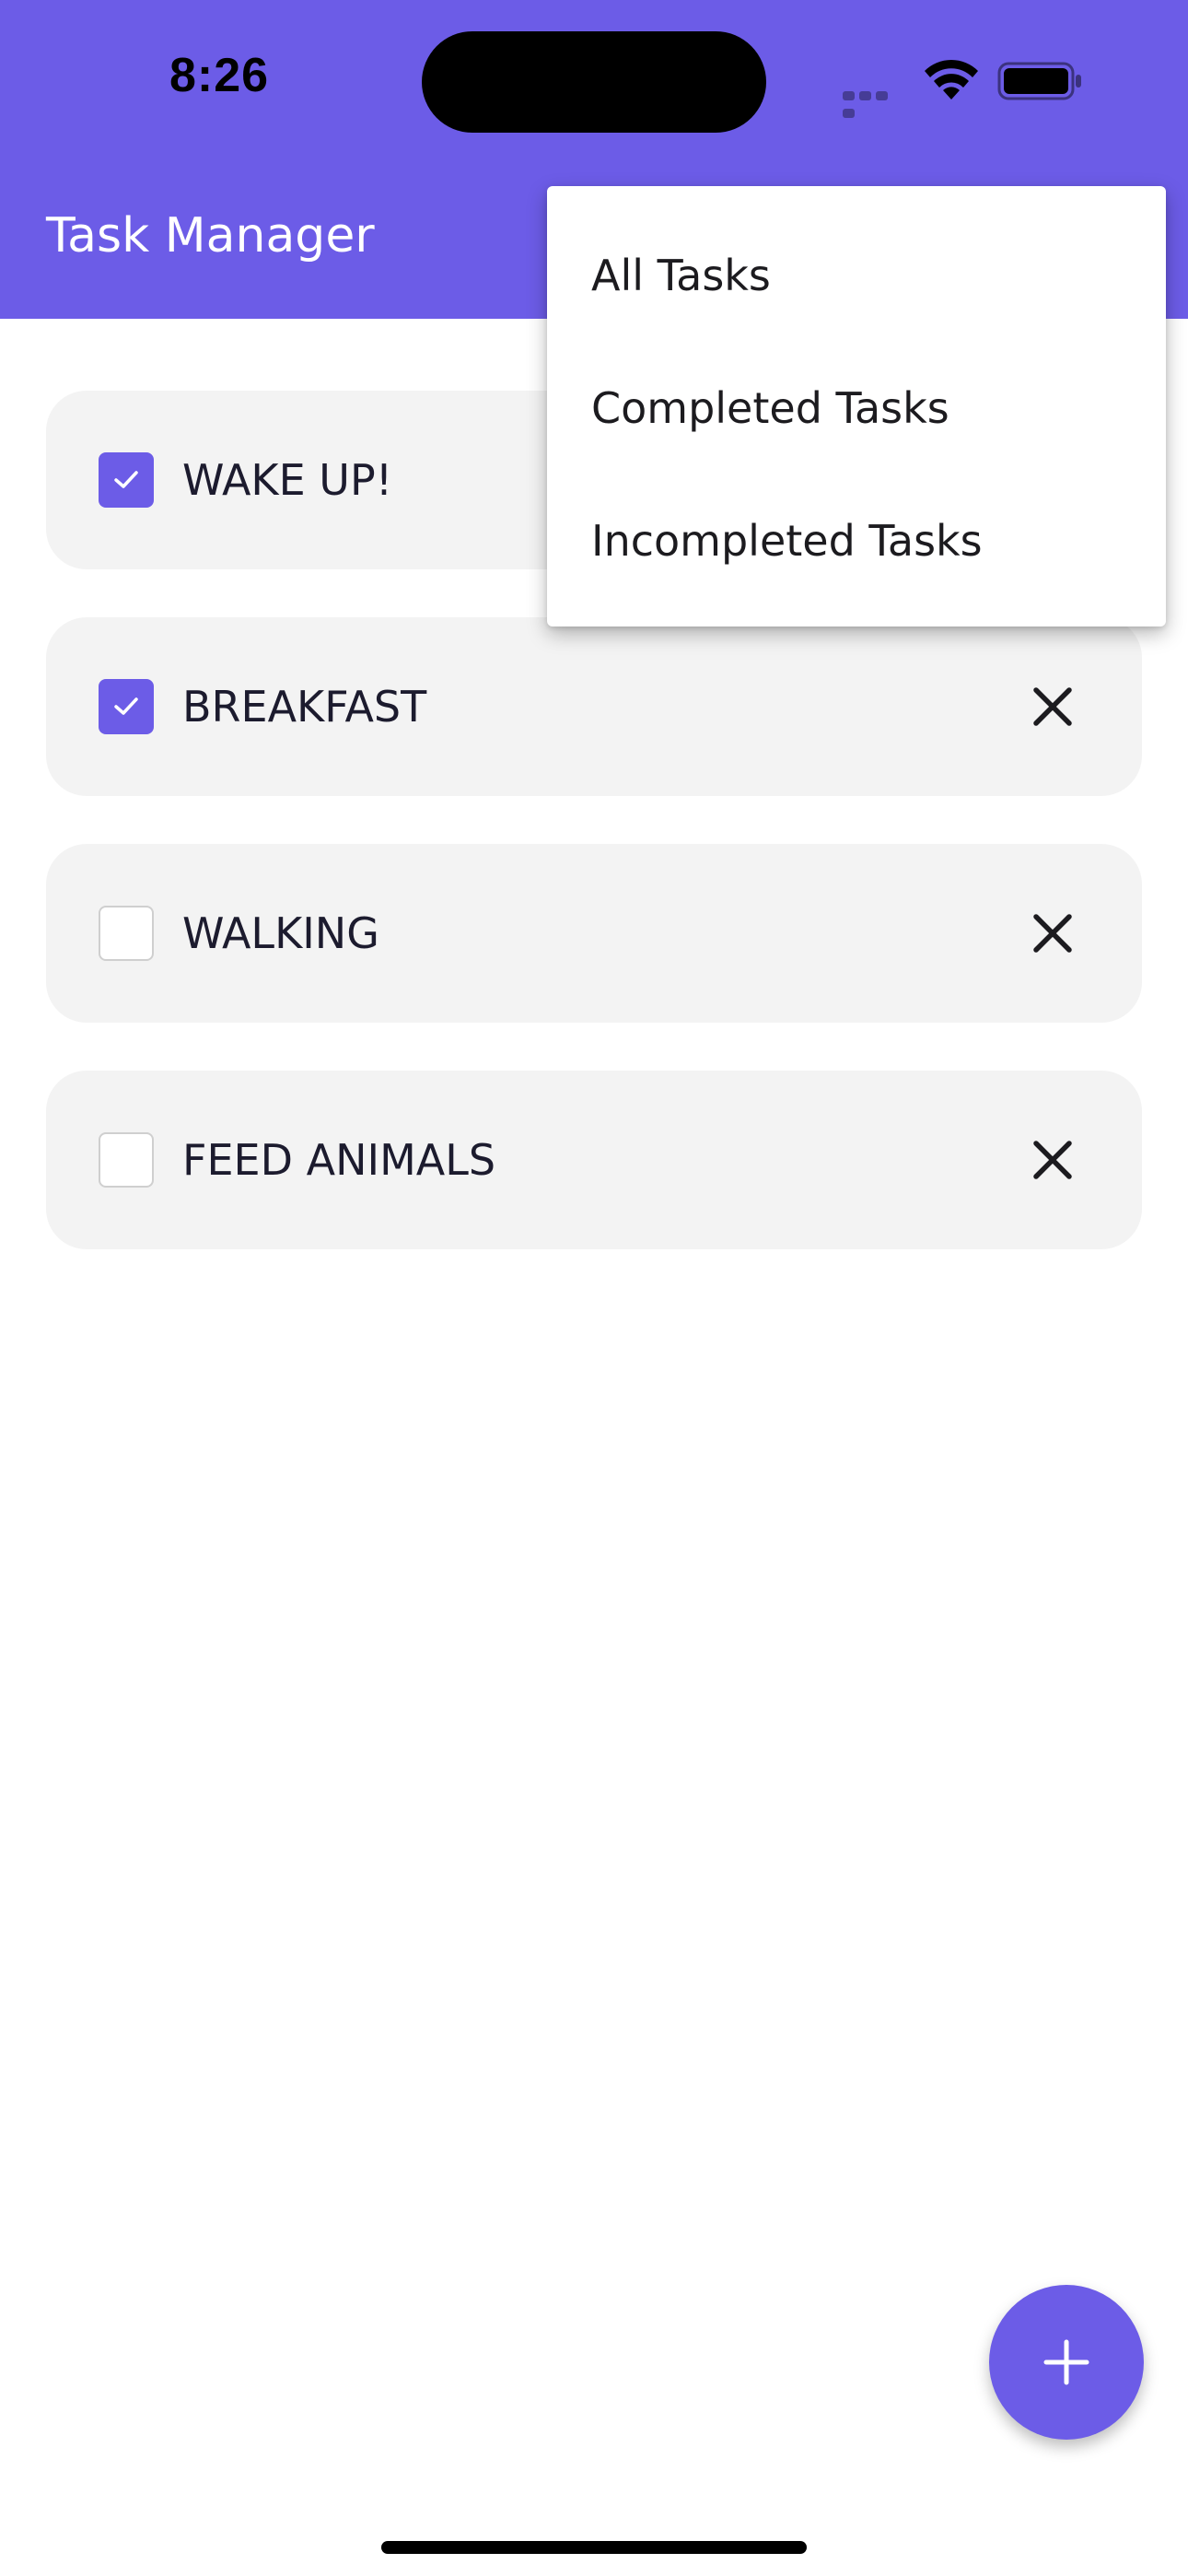 The height and width of the screenshot is (2576, 1188). What do you see at coordinates (594, 933) in the screenshot?
I see `task-item: WALKING` at bounding box center [594, 933].